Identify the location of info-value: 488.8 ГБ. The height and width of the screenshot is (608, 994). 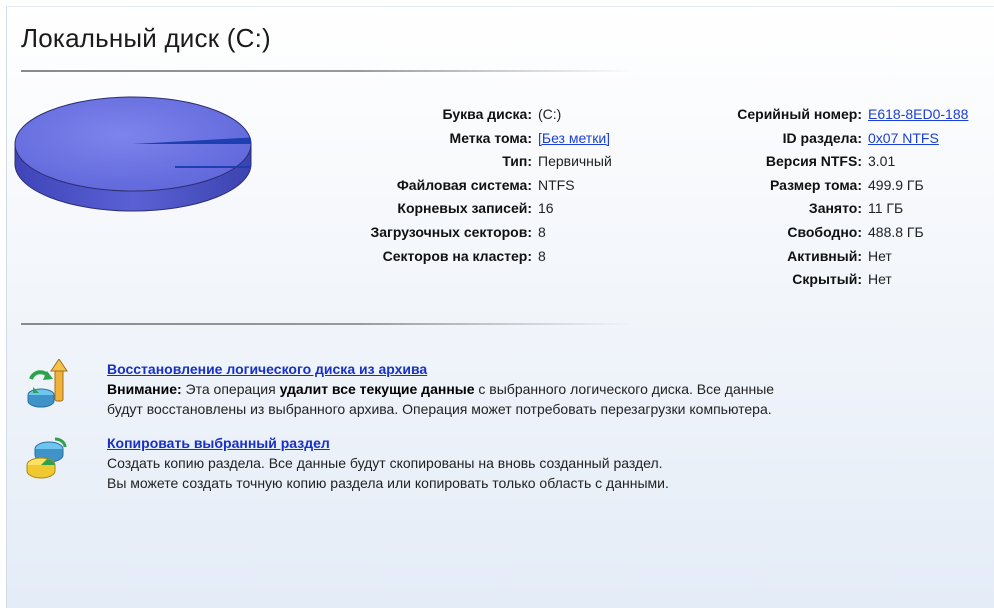
(896, 231).